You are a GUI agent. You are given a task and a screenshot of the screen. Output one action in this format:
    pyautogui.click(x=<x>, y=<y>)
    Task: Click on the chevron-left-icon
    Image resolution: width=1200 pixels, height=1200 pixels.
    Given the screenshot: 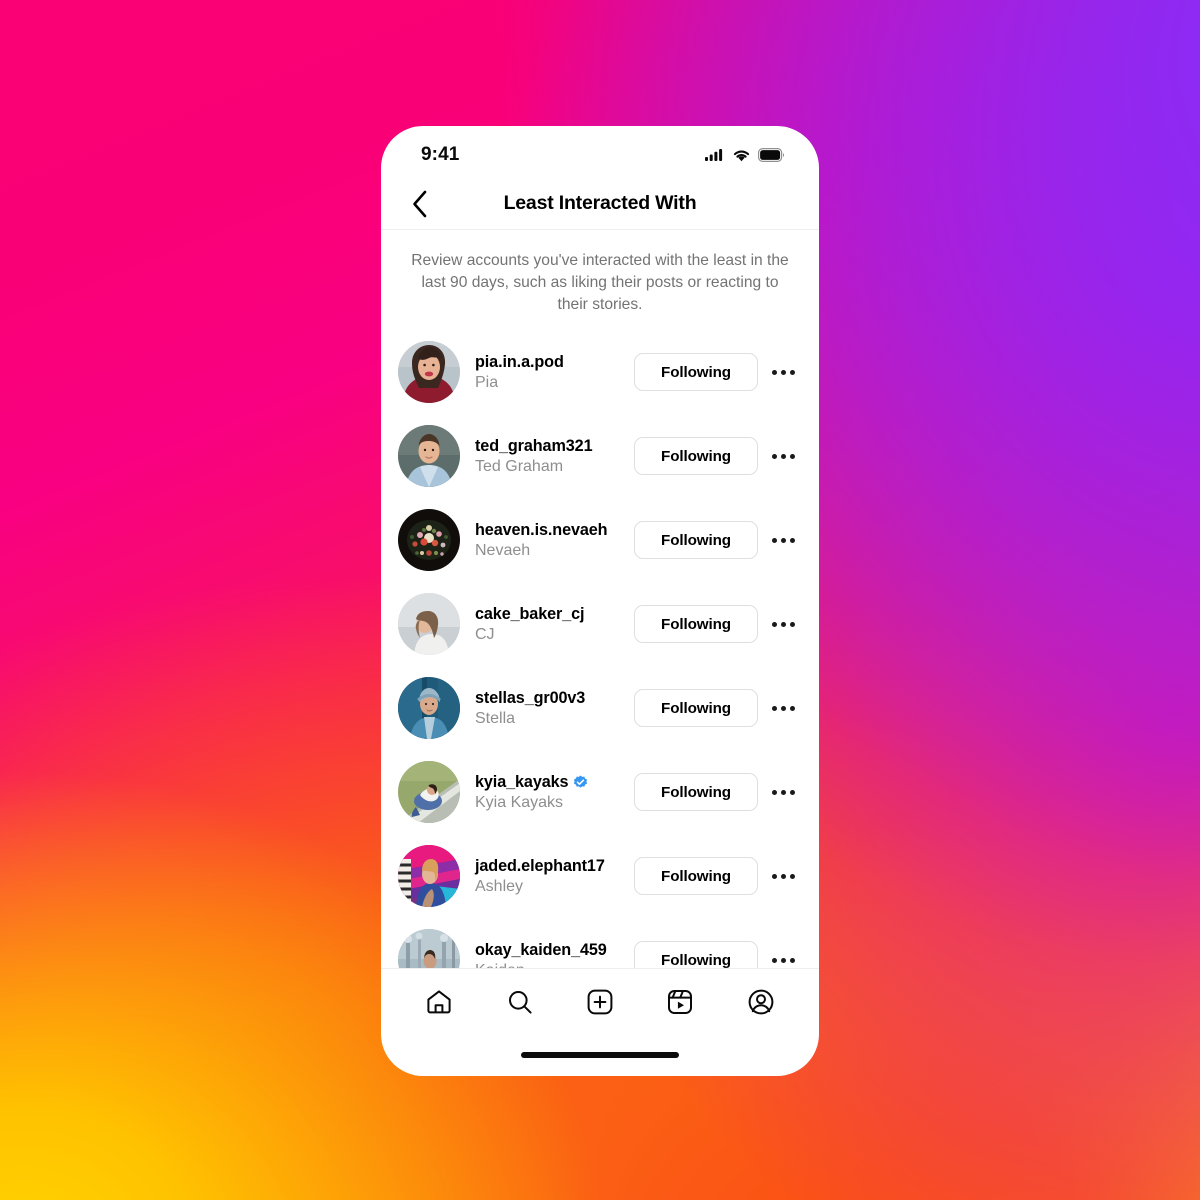 What is the action you would take?
    pyautogui.click(x=420, y=203)
    